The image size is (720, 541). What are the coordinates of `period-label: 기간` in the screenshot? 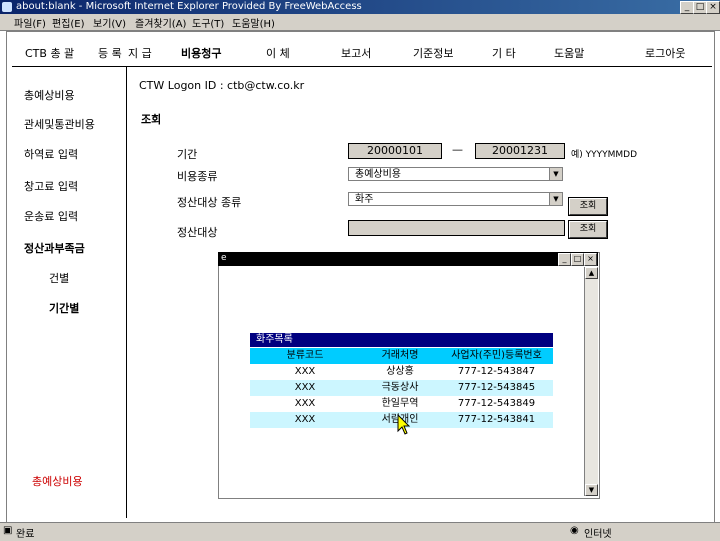 It's located at (187, 154).